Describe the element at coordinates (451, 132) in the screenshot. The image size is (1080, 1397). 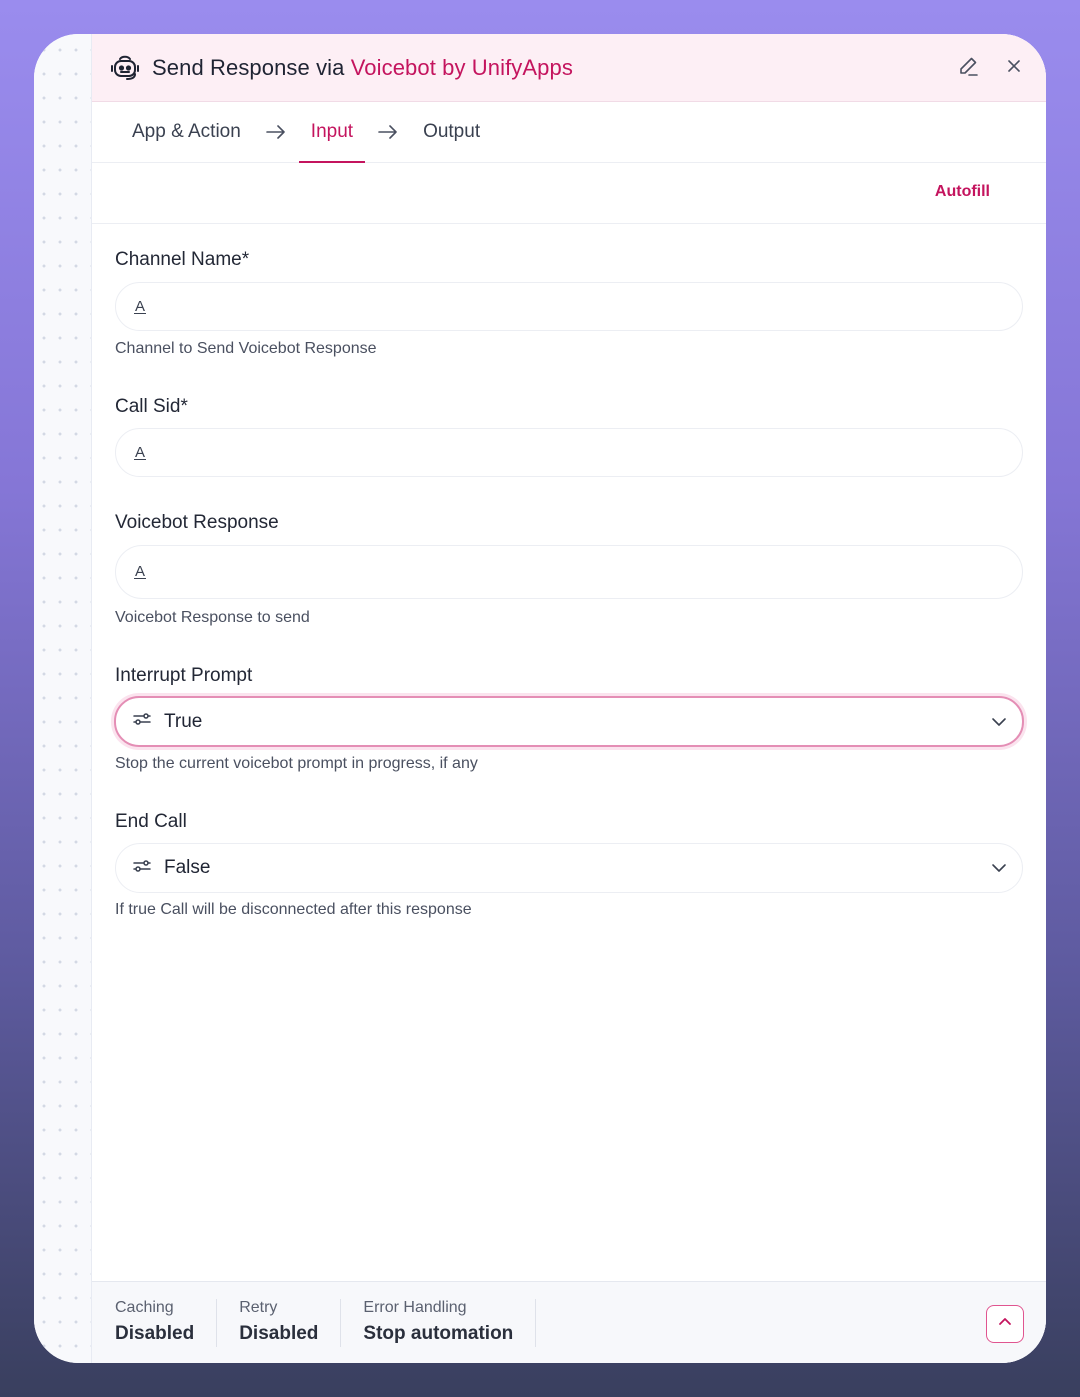
I see `tab-output: Output` at that location.